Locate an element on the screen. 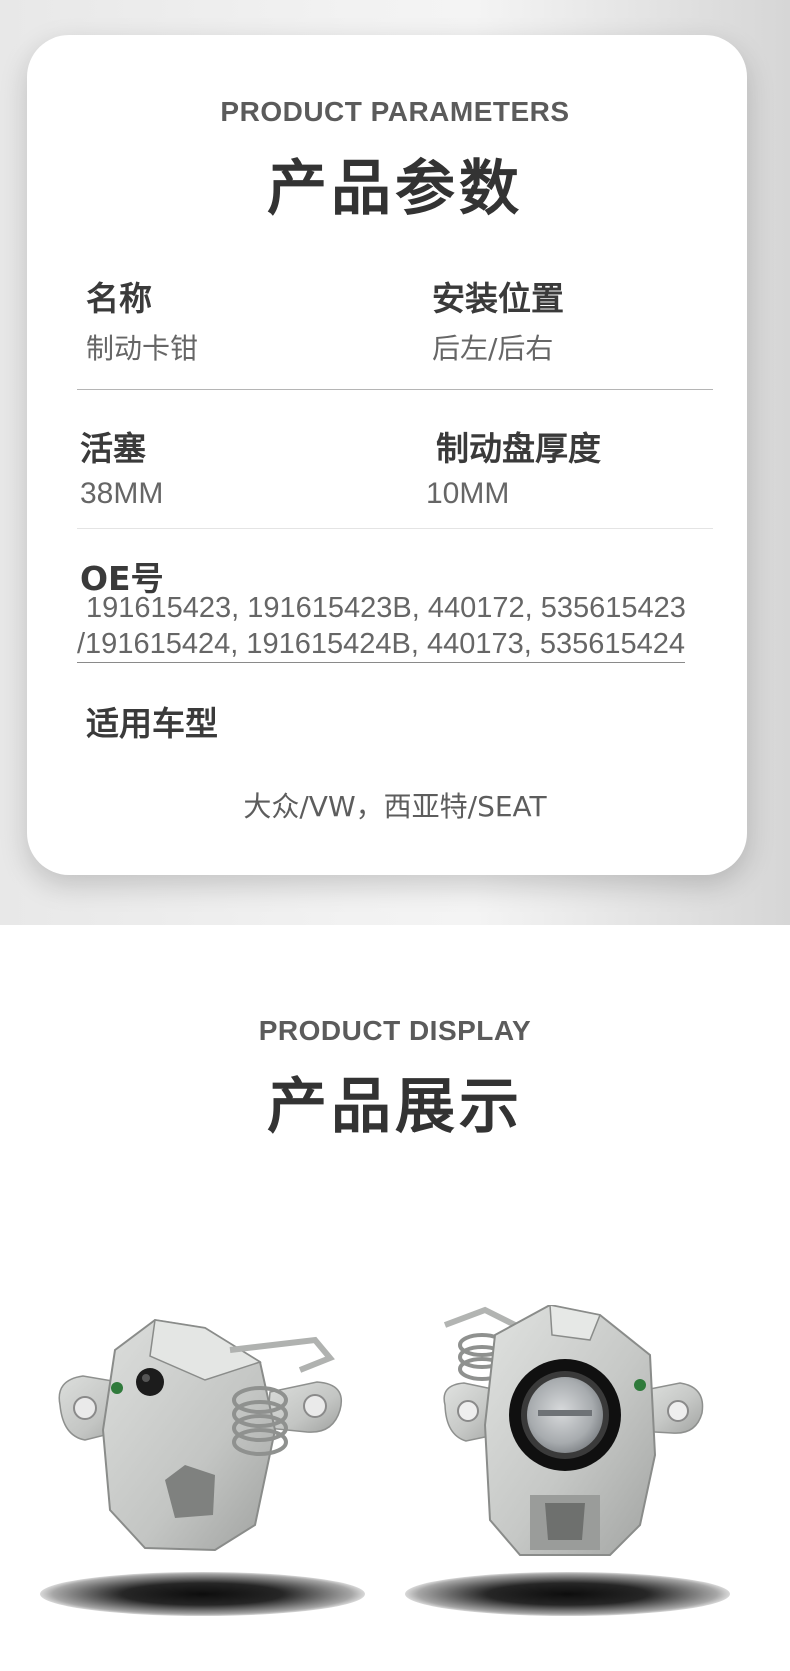  name-label: 名称 is located at coordinates (119, 298).